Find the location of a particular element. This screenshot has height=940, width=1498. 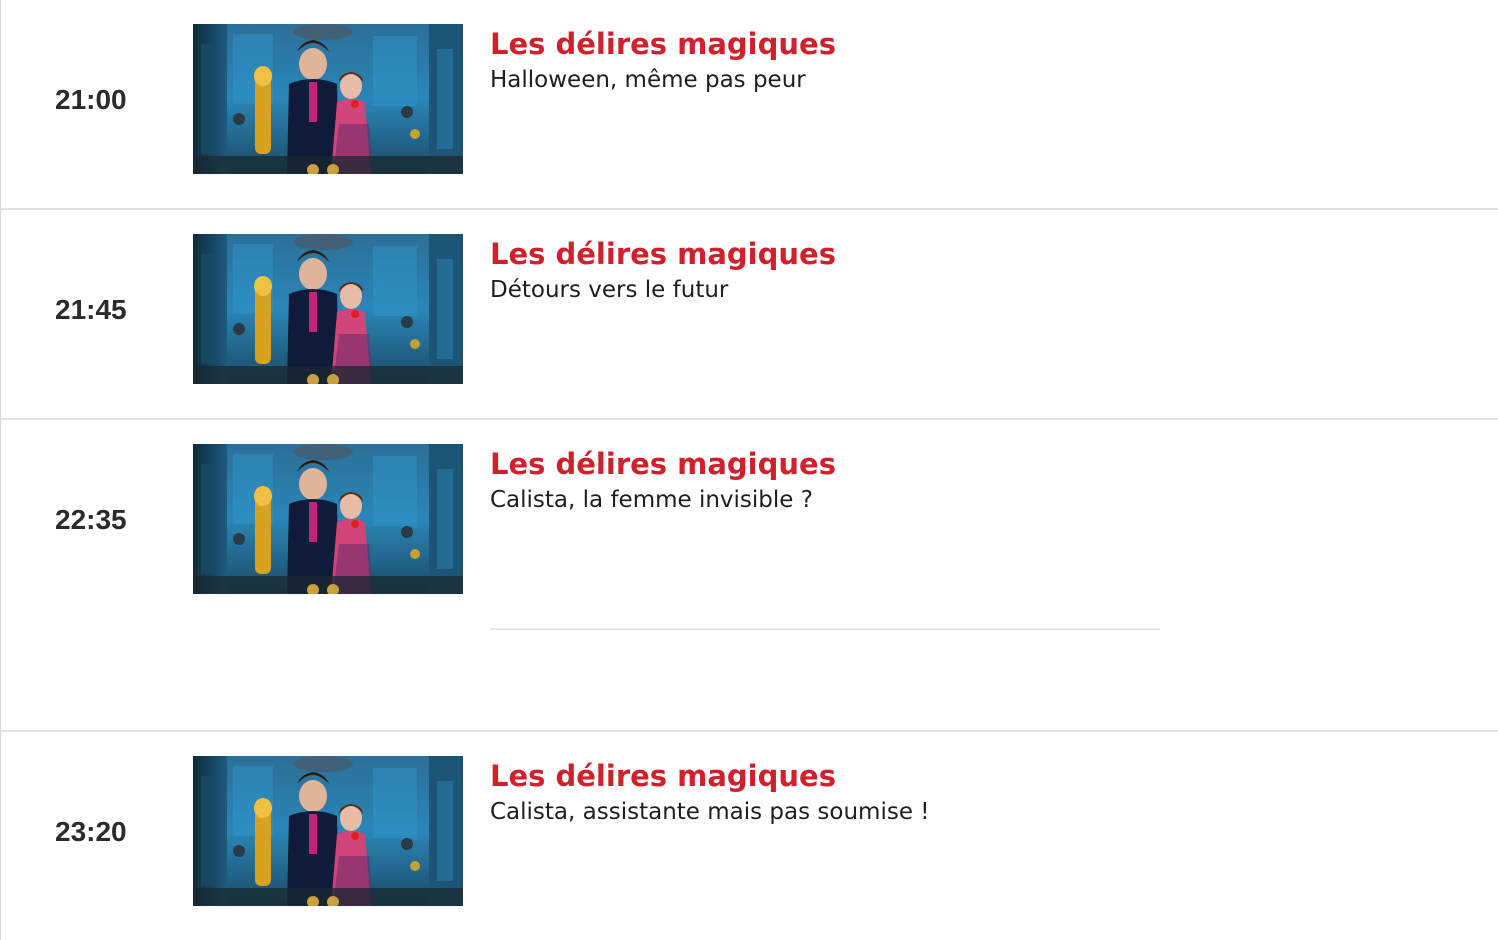

episode-title: Calista, la femme invisible ? is located at coordinates (651, 500).